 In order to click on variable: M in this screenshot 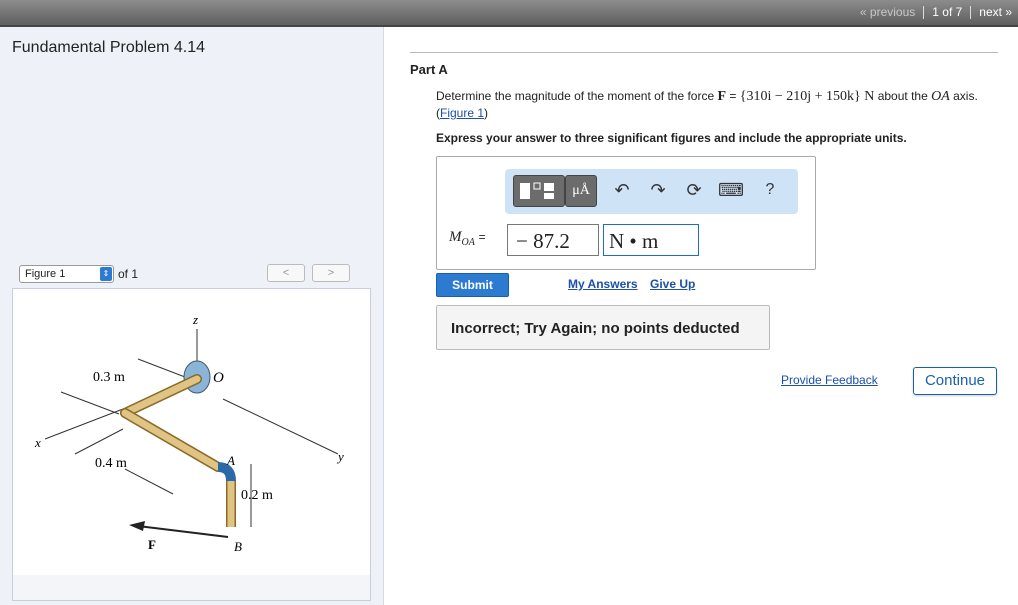, I will do `click(455, 237)`.